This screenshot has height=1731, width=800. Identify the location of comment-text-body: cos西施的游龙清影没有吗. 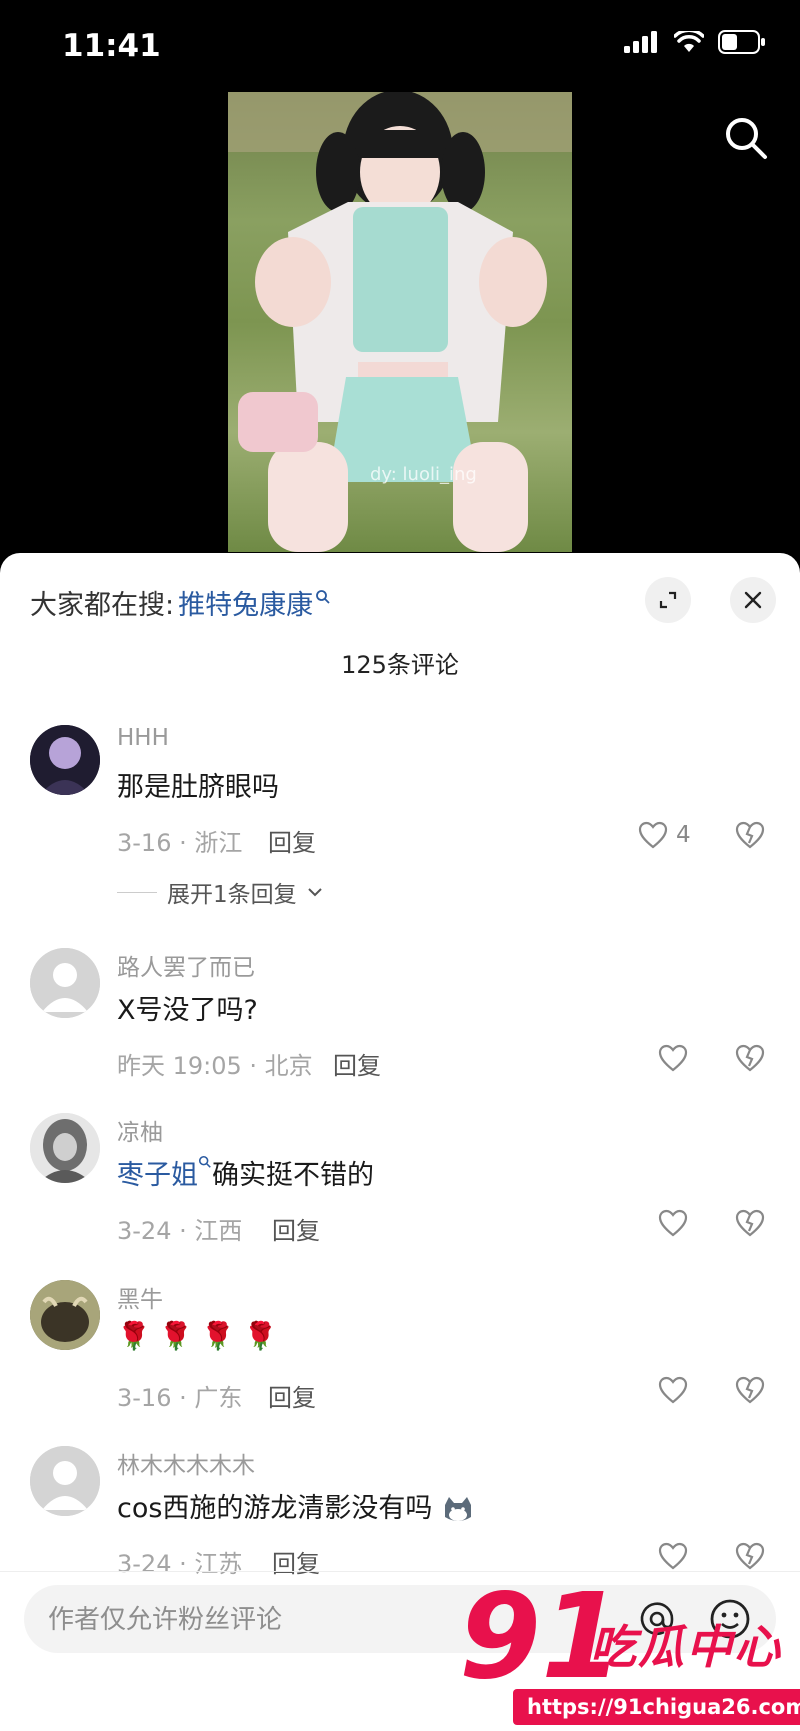
(275, 1508).